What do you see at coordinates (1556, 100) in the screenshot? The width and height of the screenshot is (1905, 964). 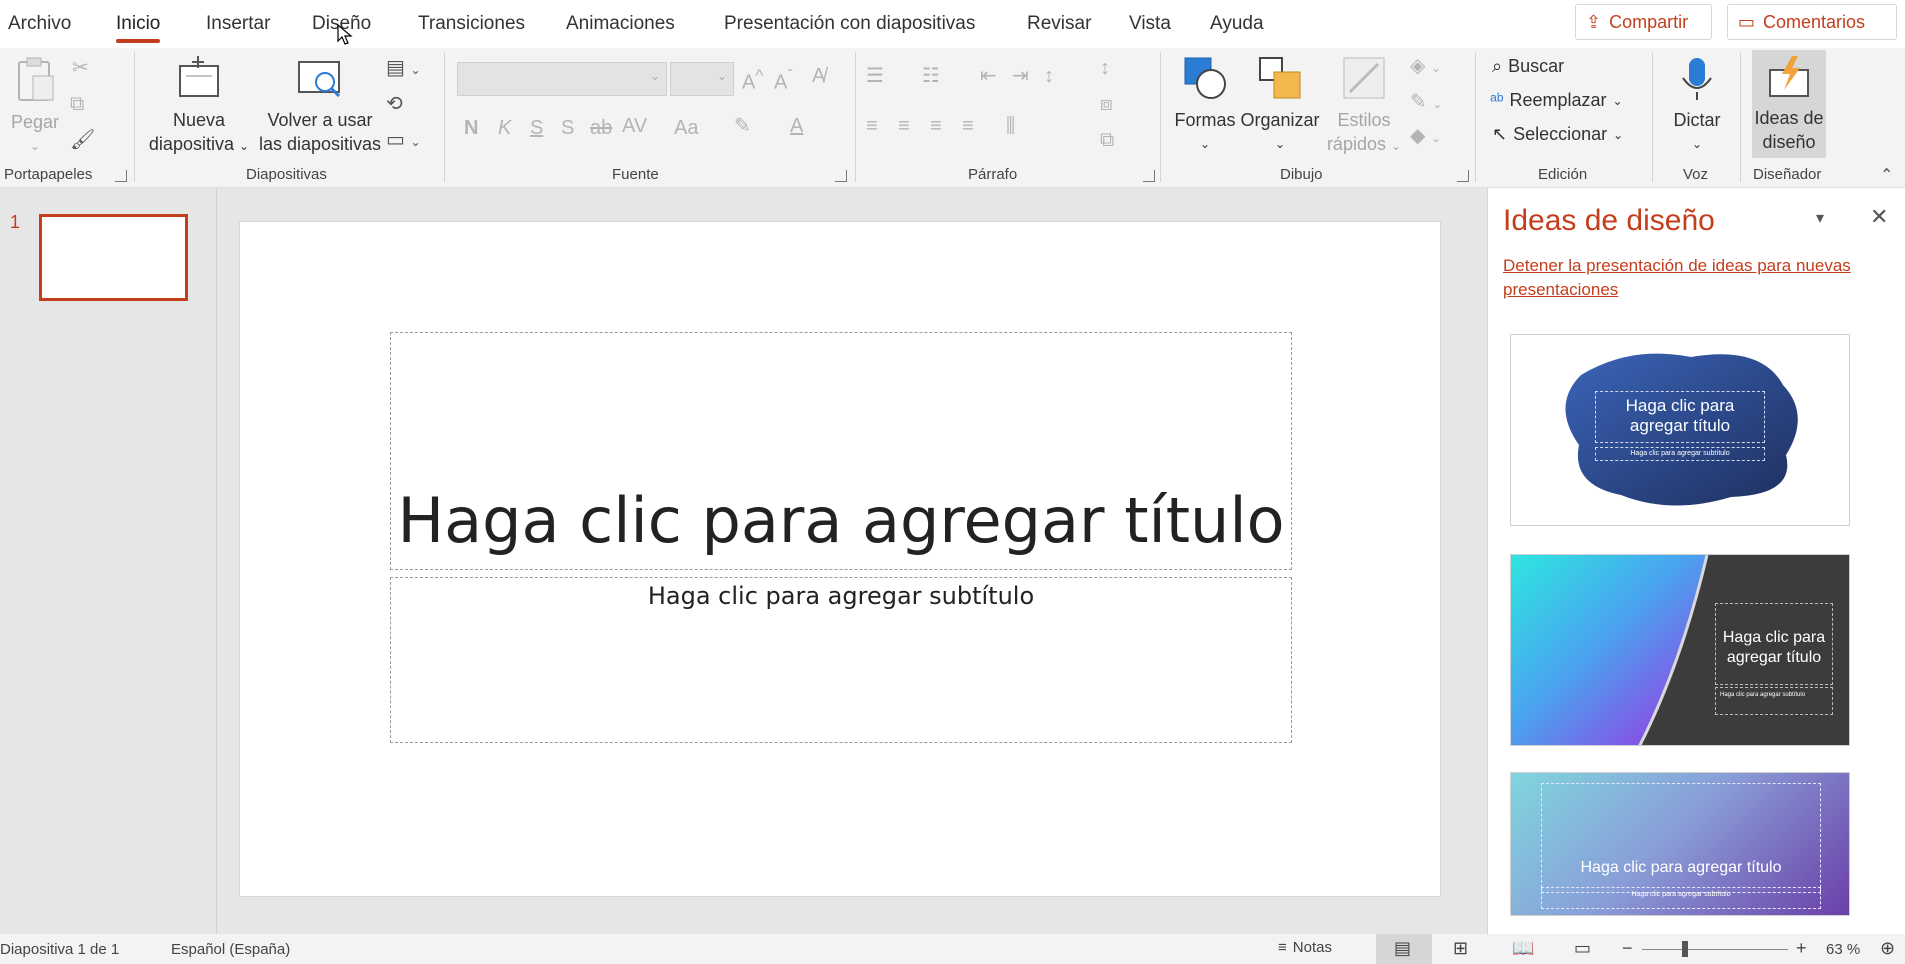 I see `replace-button: ᵃᵇ Reemplazar ⌄` at bounding box center [1556, 100].